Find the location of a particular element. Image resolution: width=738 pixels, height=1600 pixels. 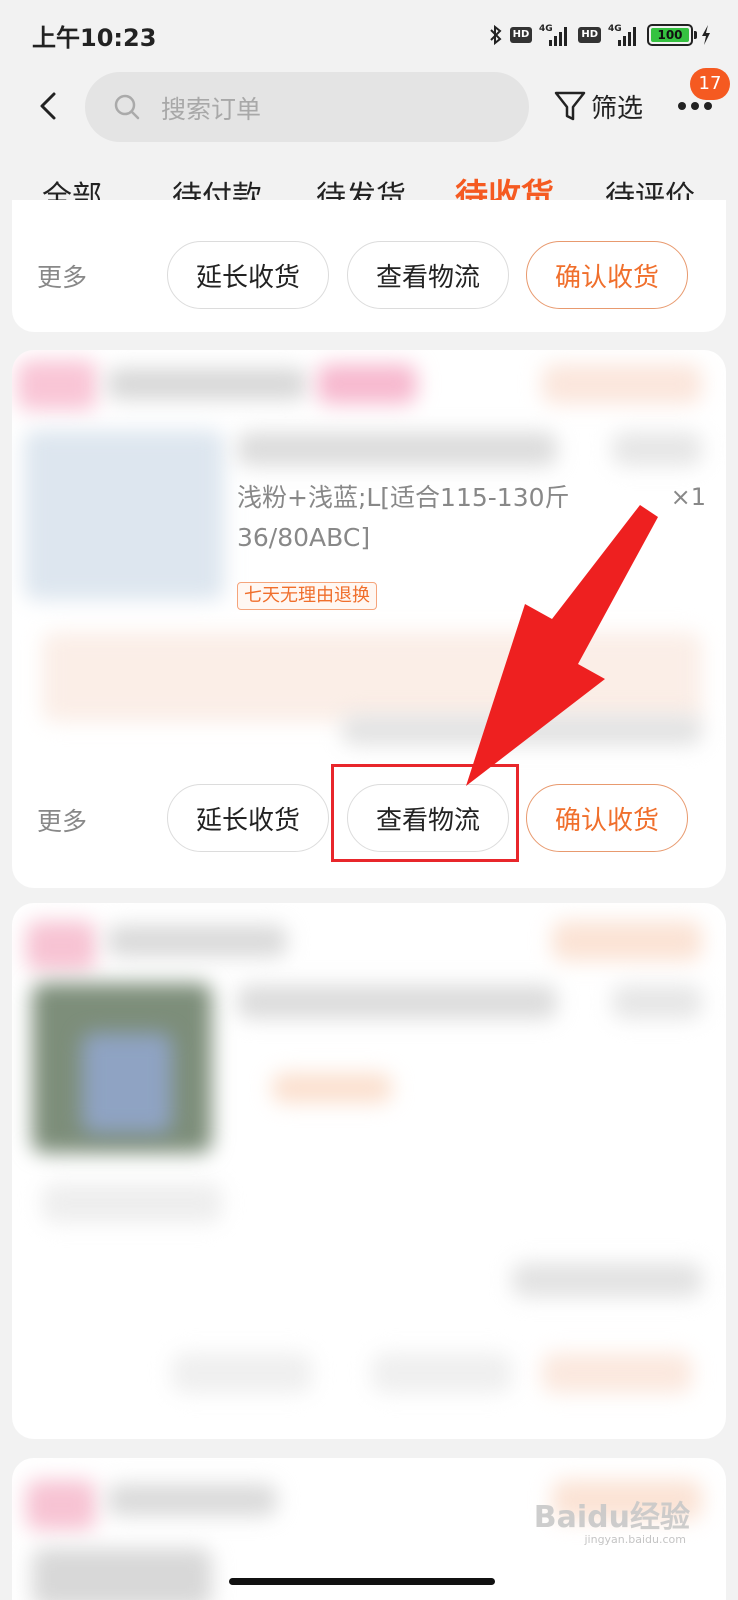

status-icons: HD 4G HD 4G 100 is located at coordinates (600, 35).